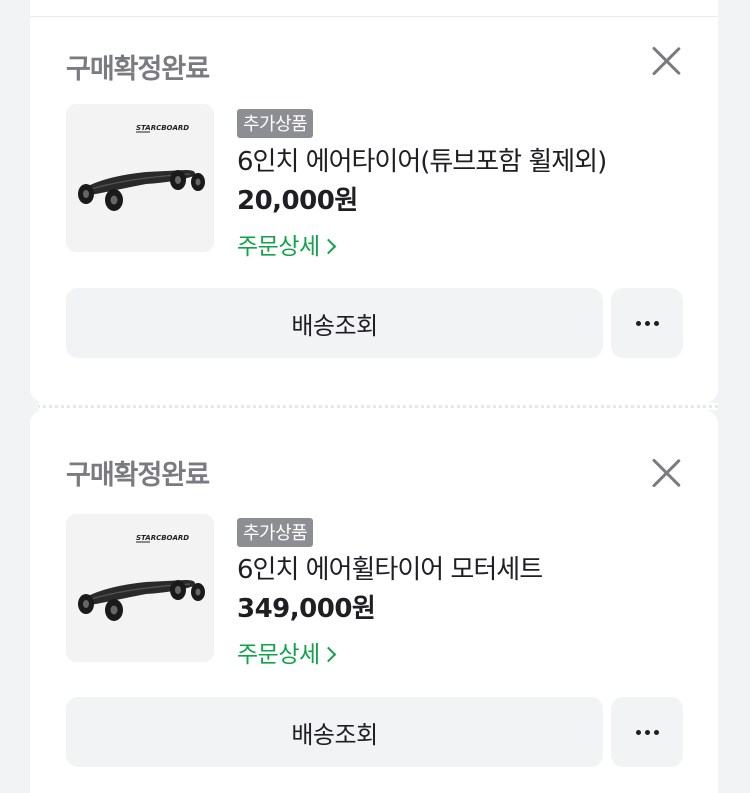  Describe the element at coordinates (306, 609) in the screenshot. I see `product-price: 349,000원` at that location.